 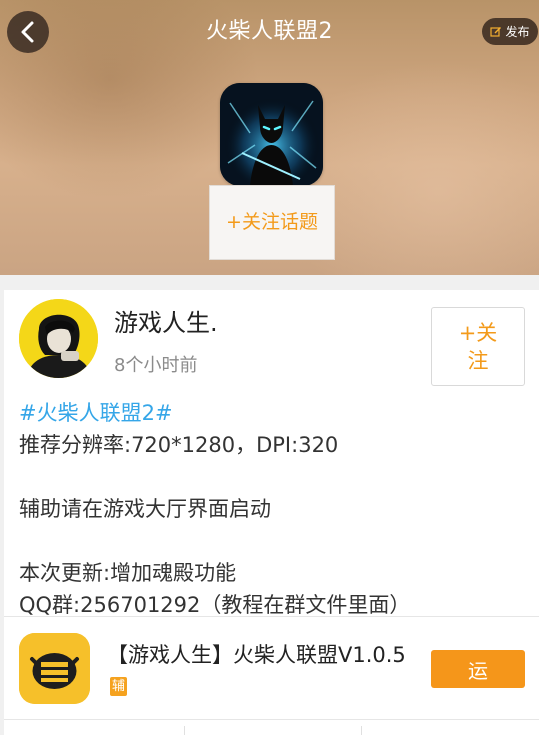 What do you see at coordinates (496, 31) in the screenshot?
I see `edit-icon` at bounding box center [496, 31].